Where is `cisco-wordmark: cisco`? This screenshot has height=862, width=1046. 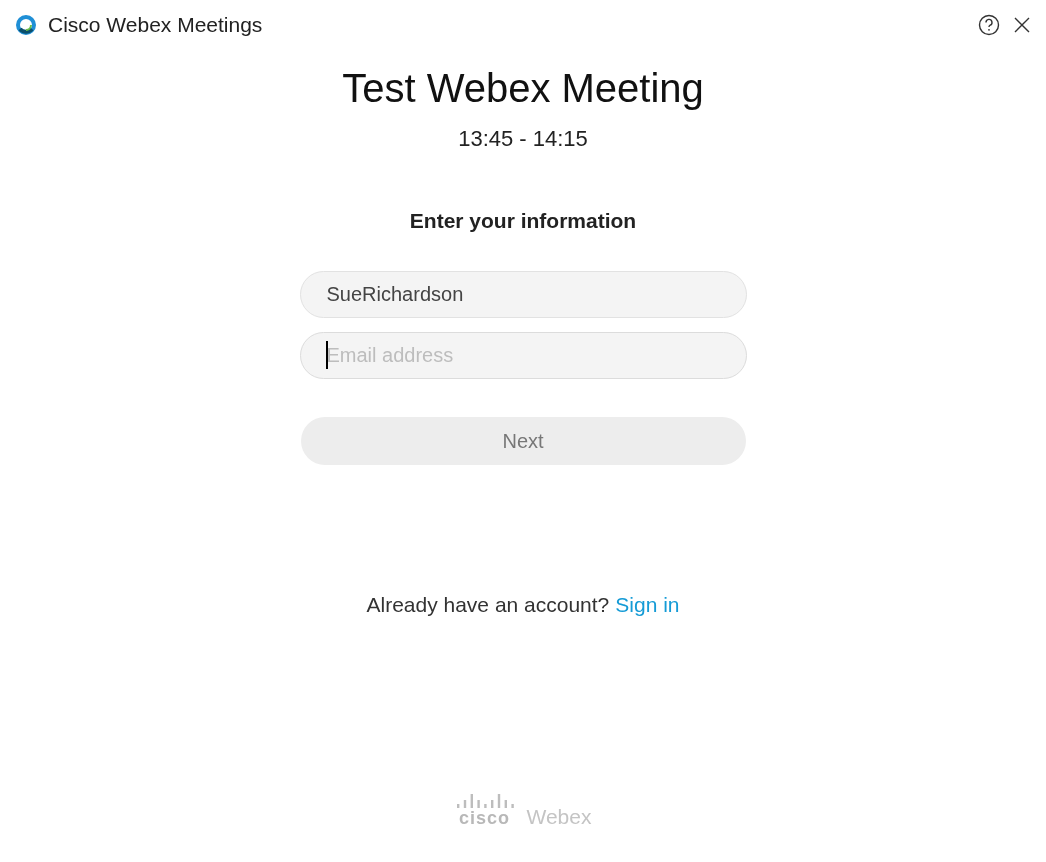 cisco-wordmark: cisco is located at coordinates (484, 818).